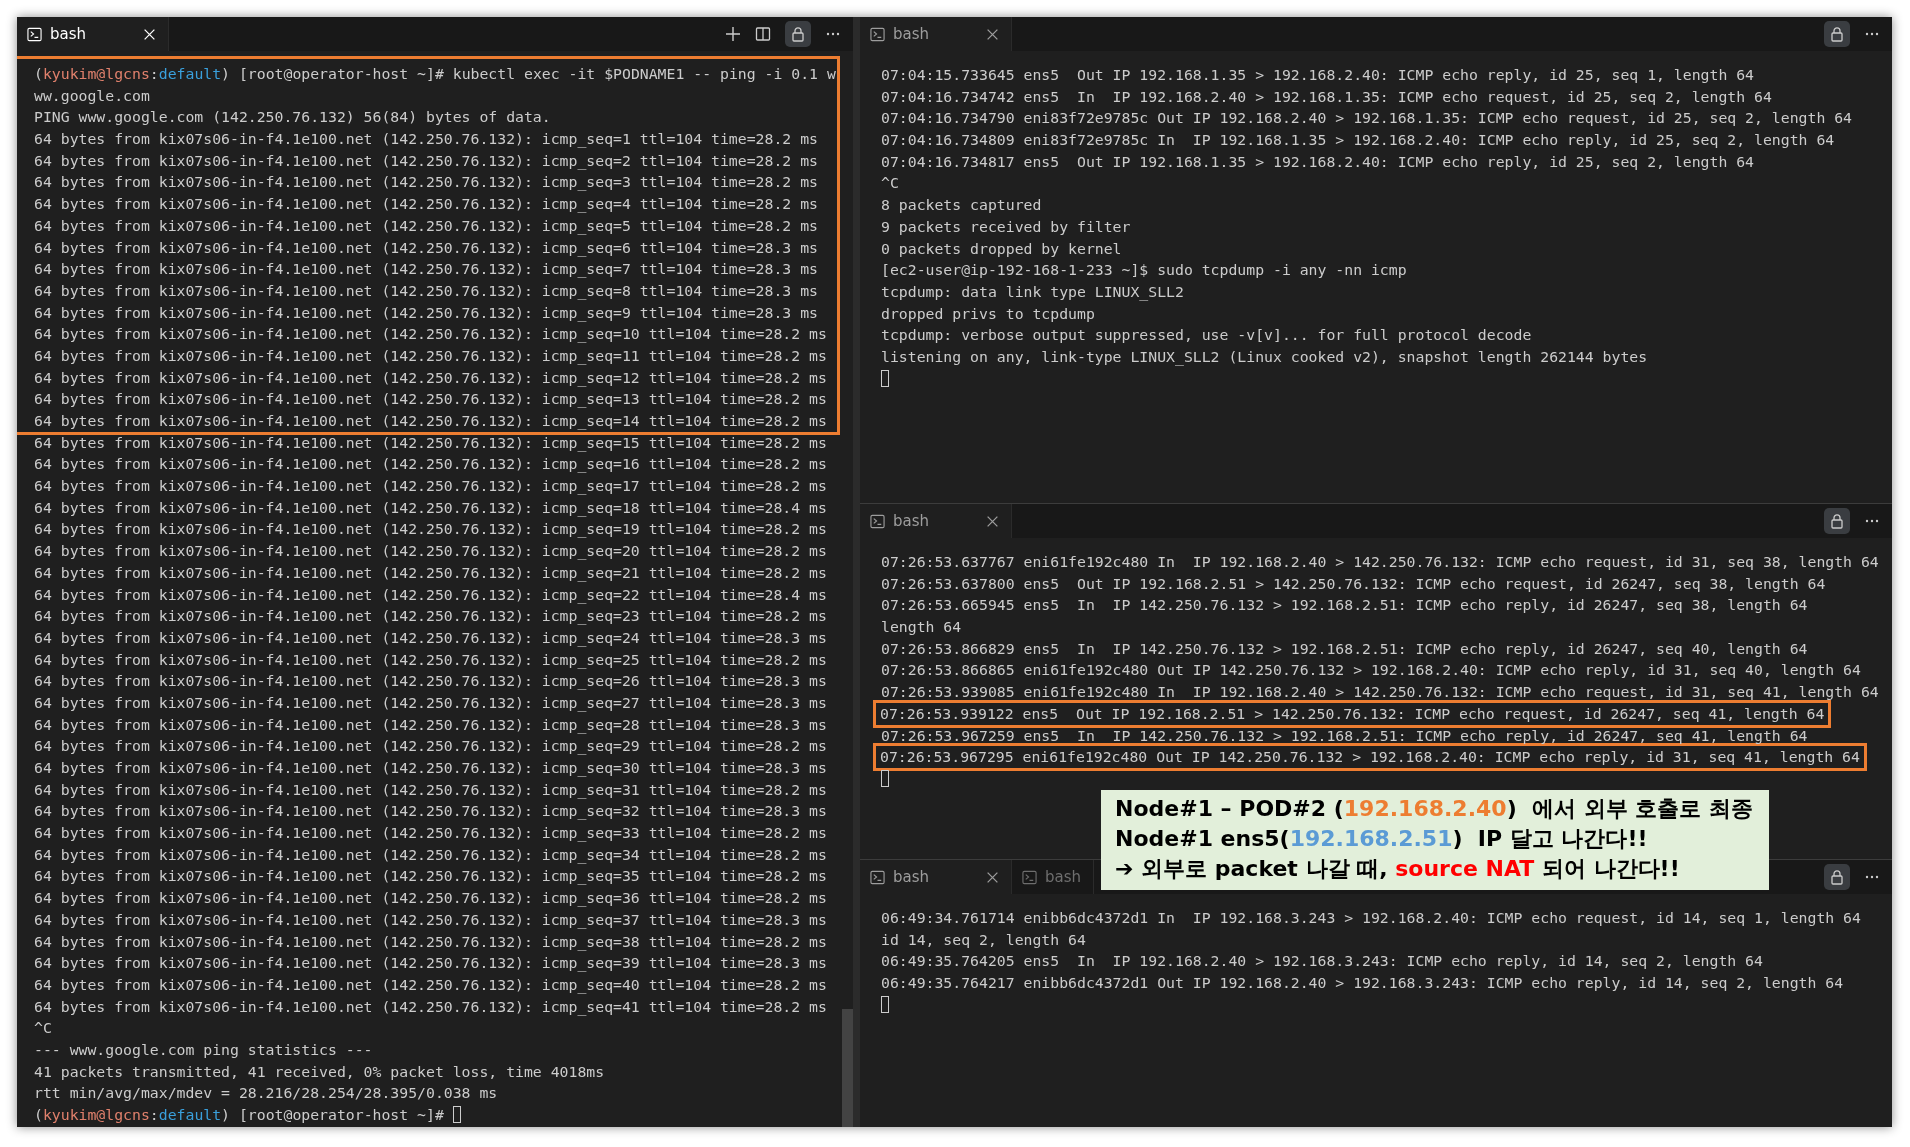  I want to click on terminal-line: 07:26:53.967295 eni61fe192c480 Out IP 142.250.76.132 > 192.168.2.40: ICMP echo reply, id 31, seq 41, length 64, so click(1370, 757).